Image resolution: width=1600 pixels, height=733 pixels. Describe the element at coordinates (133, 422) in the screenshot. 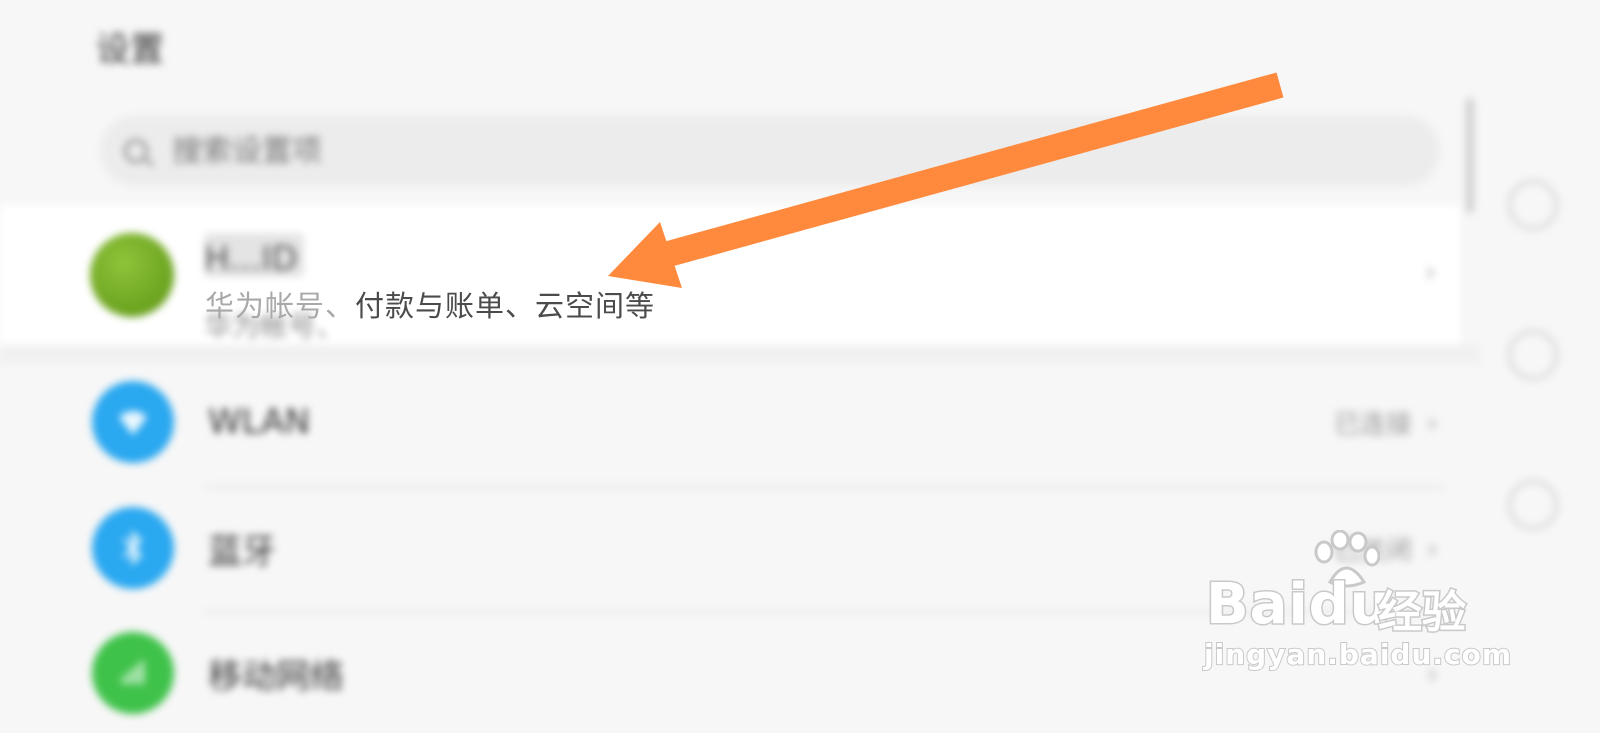

I see `wifi-icon` at that location.